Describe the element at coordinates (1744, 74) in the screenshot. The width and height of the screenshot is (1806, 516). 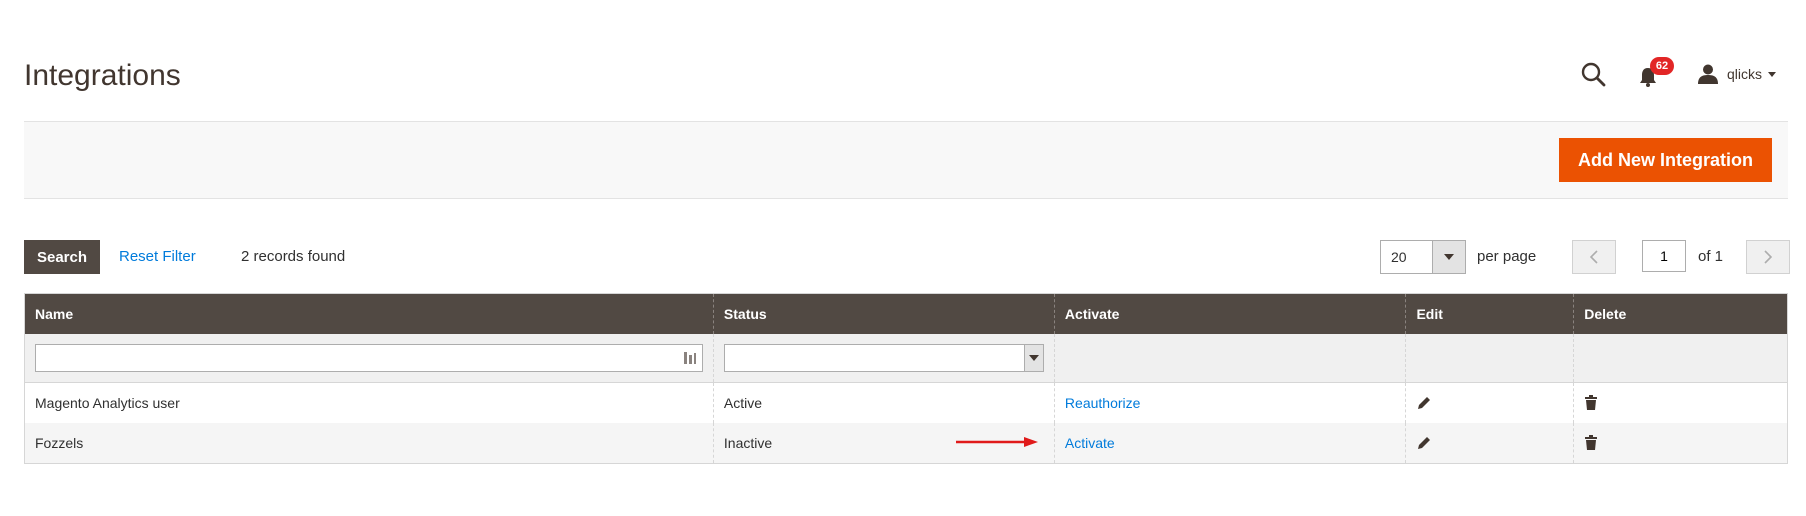
I see `user-name: qlicks` at that location.